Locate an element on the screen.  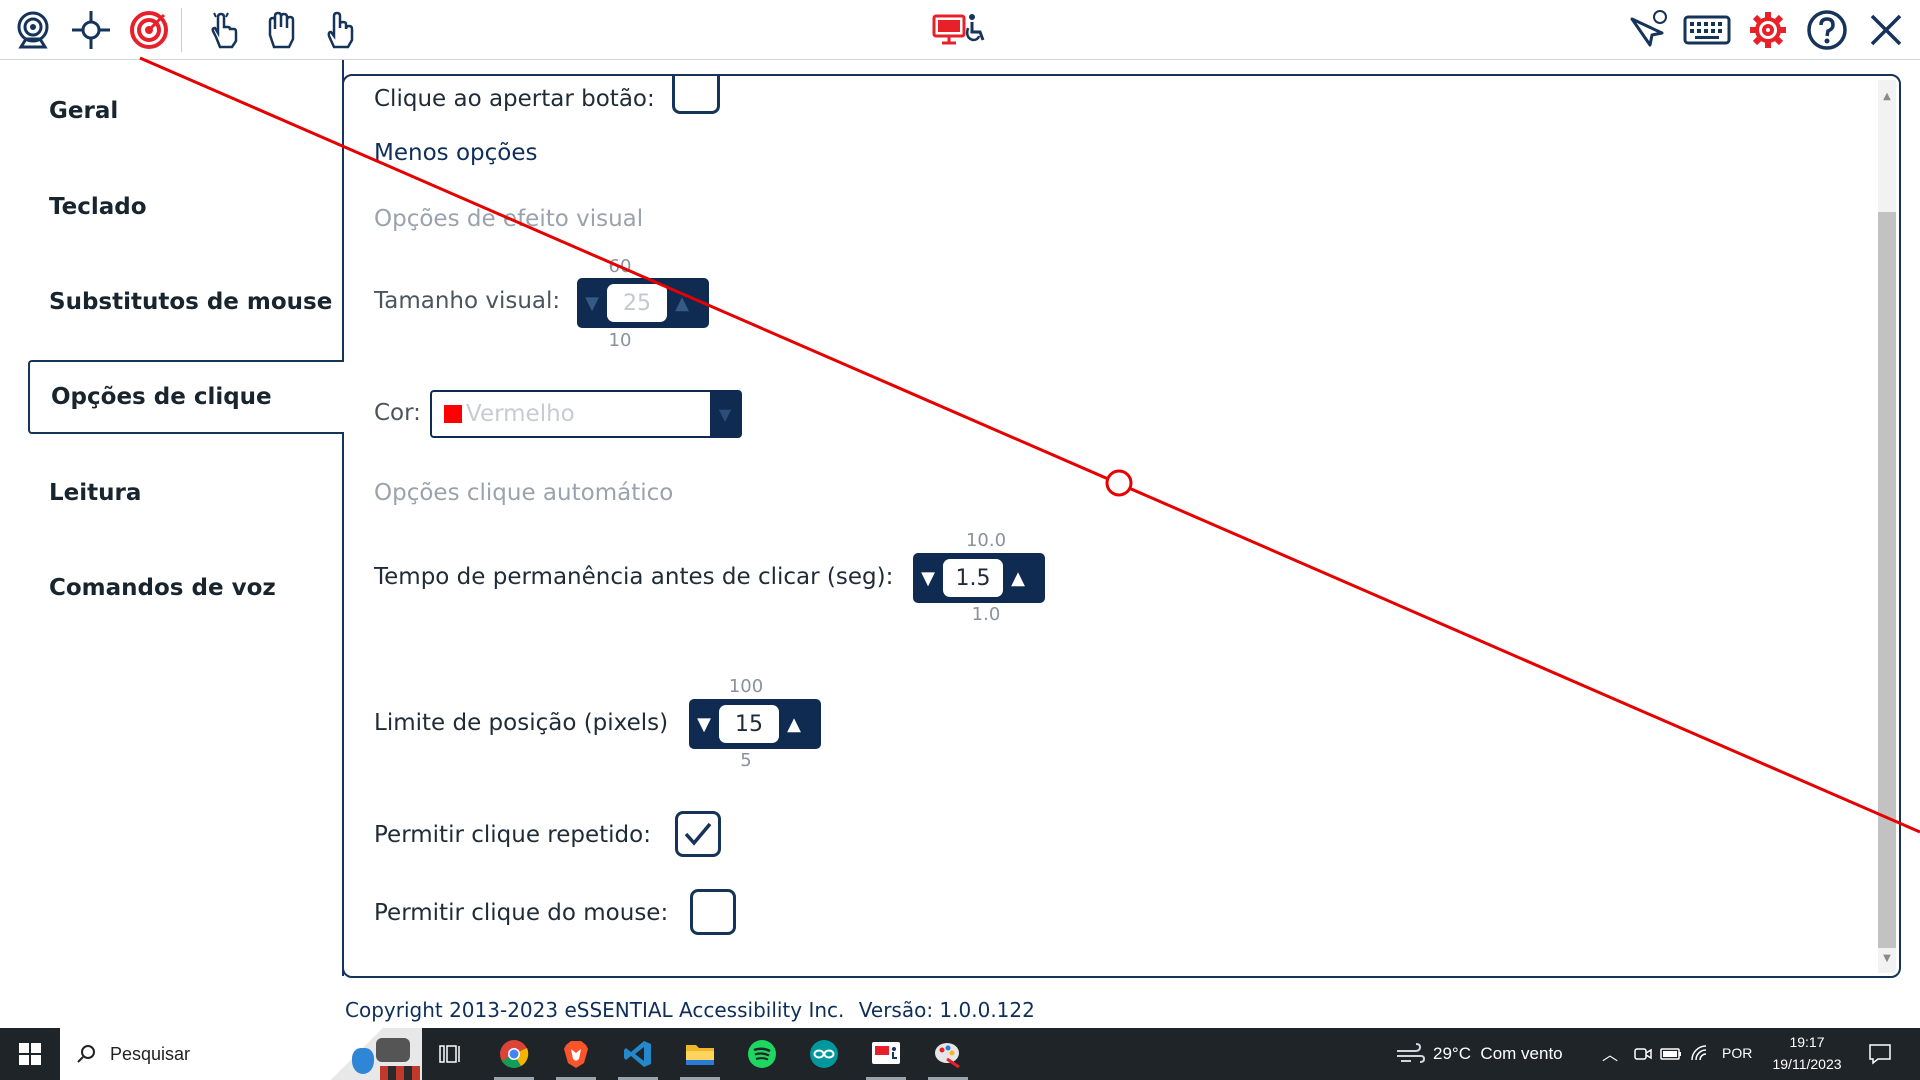
visual-effects-section-title: Opções de efeito visual is located at coordinates (509, 219).